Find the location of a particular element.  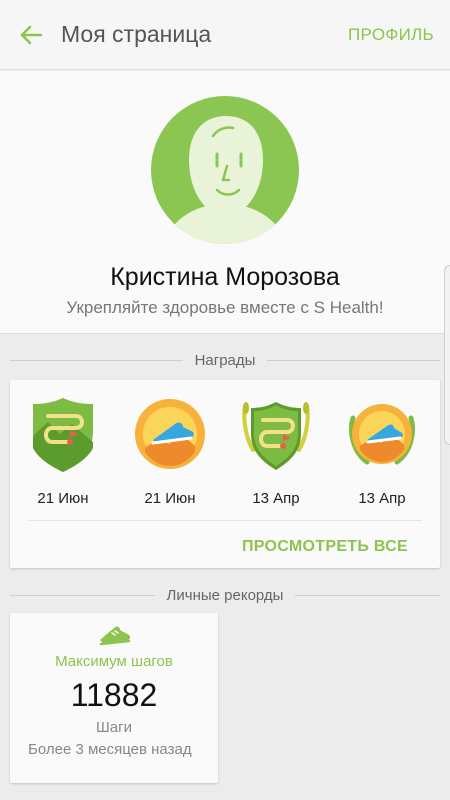

record-date-note: Более 3 месяцев назад is located at coordinates (110, 749).